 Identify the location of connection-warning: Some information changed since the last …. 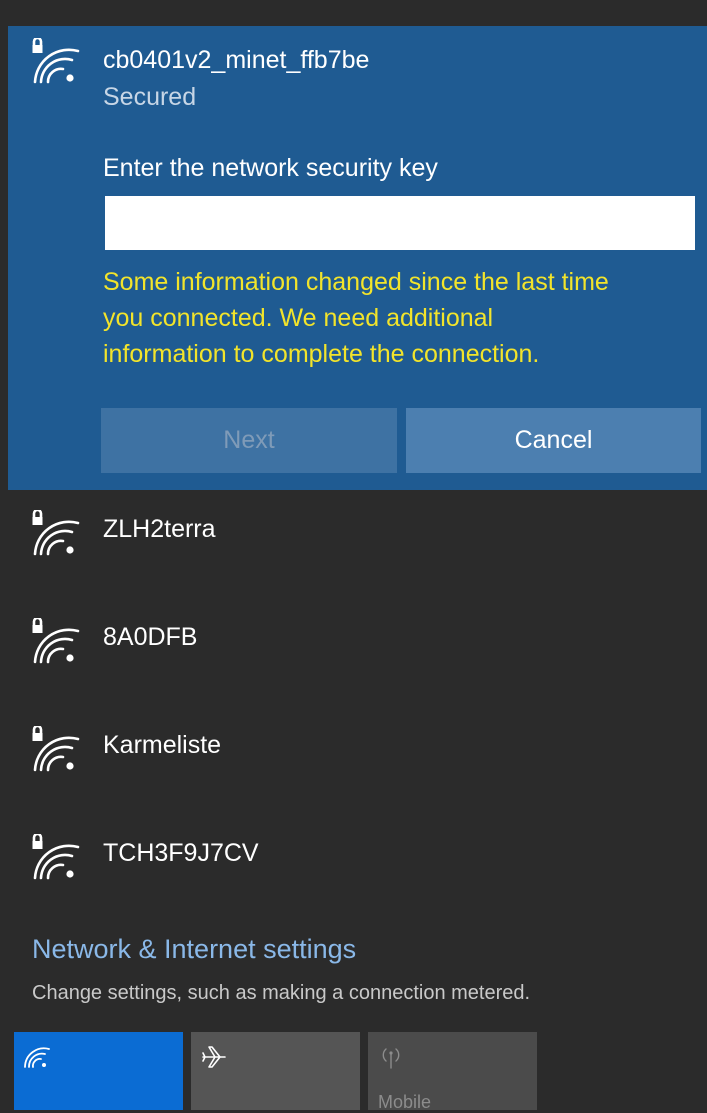
(403, 318).